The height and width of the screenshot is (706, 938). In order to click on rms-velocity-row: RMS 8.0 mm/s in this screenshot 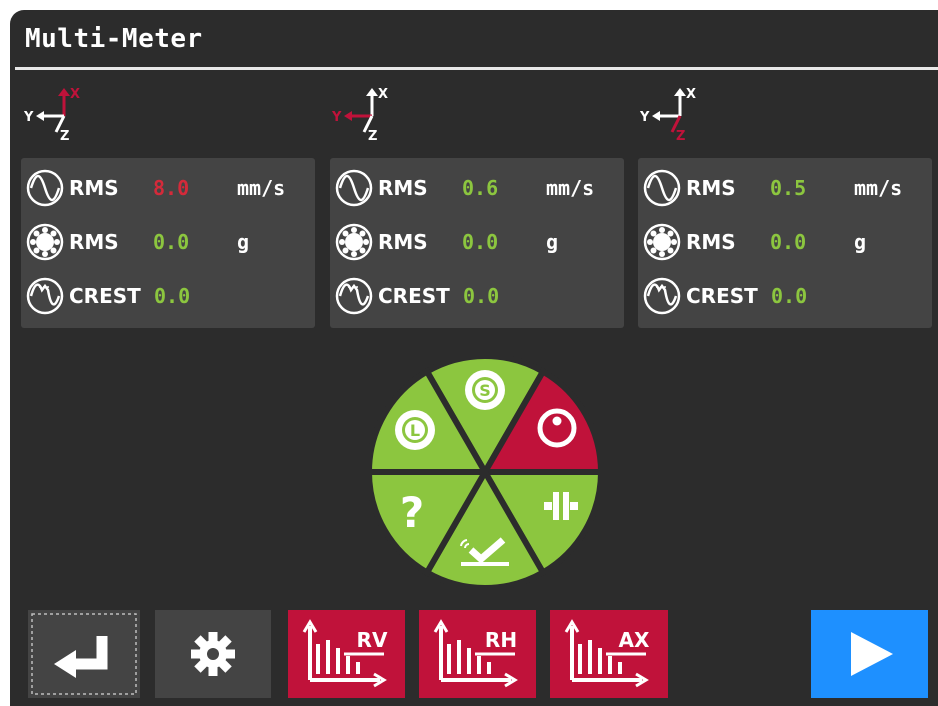, I will do `click(168, 188)`.